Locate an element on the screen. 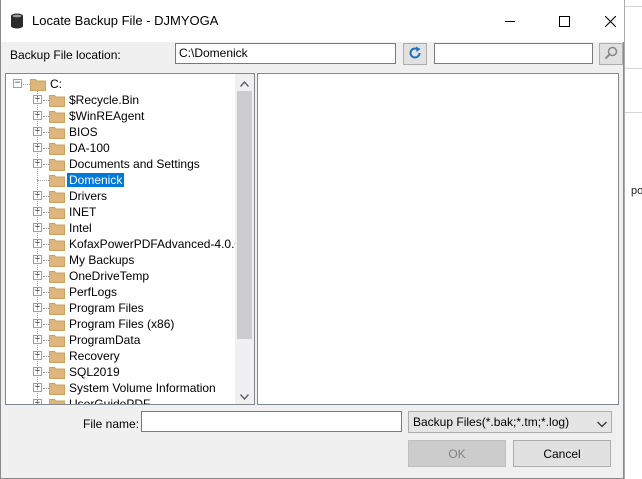  tree-node: + Recovery is located at coordinates (121, 356).